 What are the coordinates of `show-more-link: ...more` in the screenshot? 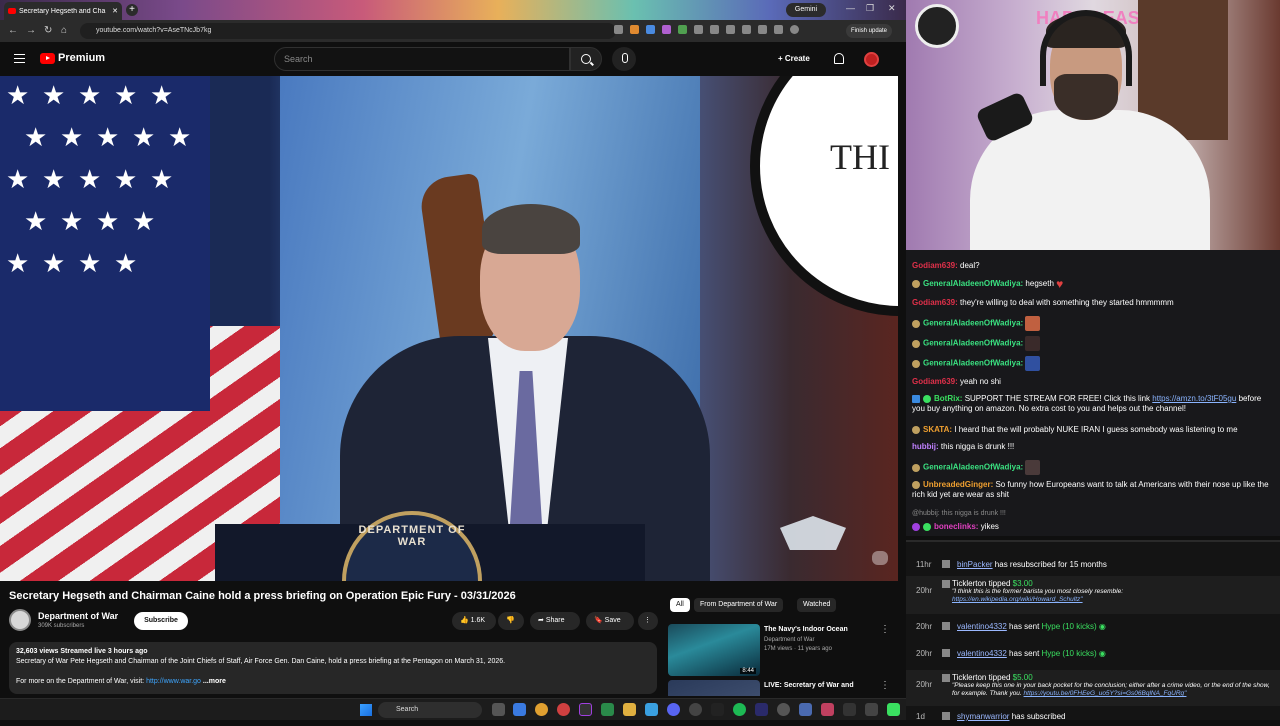 It's located at (214, 681).